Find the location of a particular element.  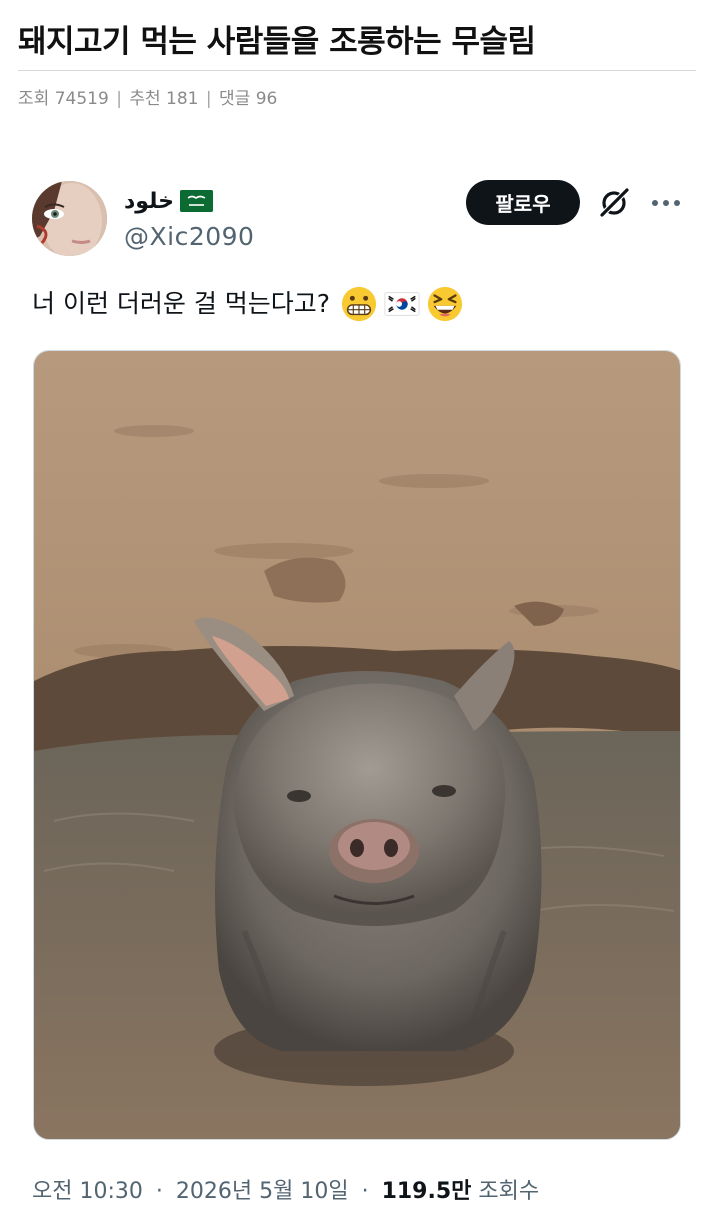

avatar is located at coordinates (69, 218).